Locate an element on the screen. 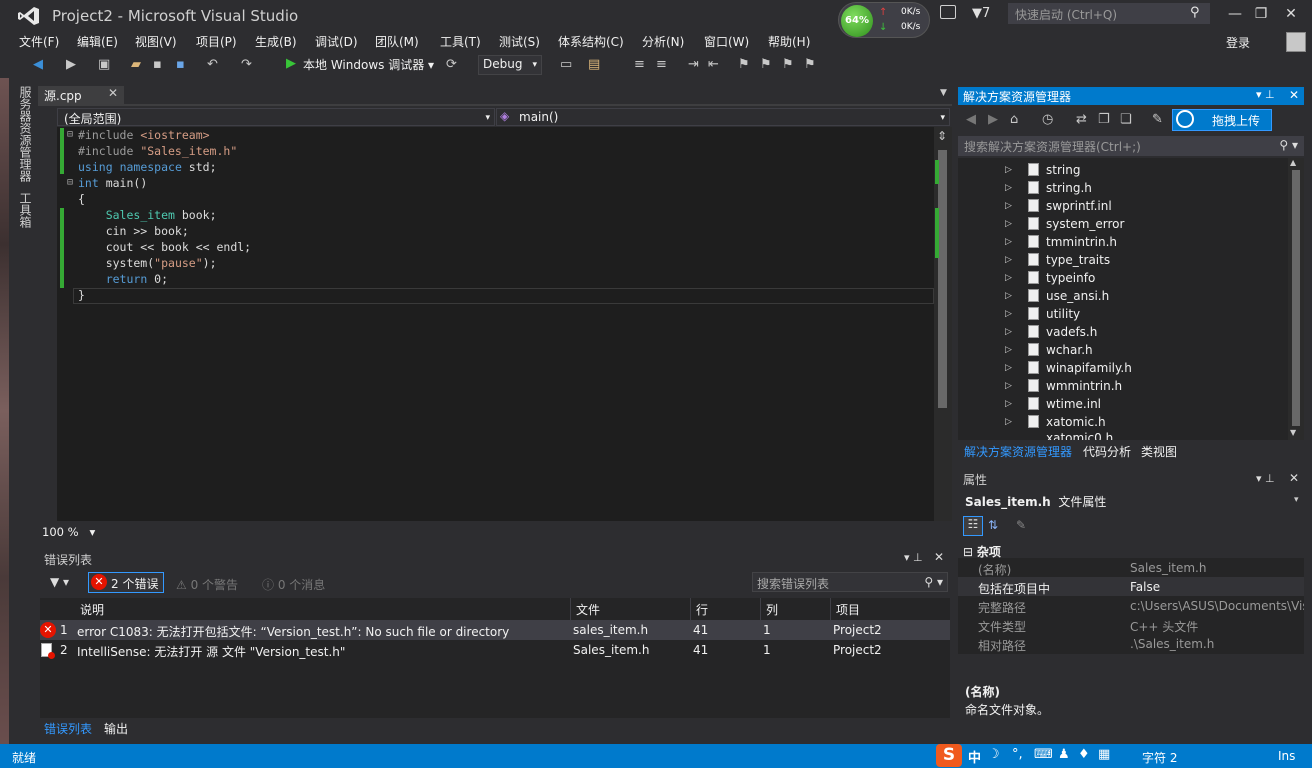 The height and width of the screenshot is (768, 1312). sogou-ime-icon: S is located at coordinates (949, 755).